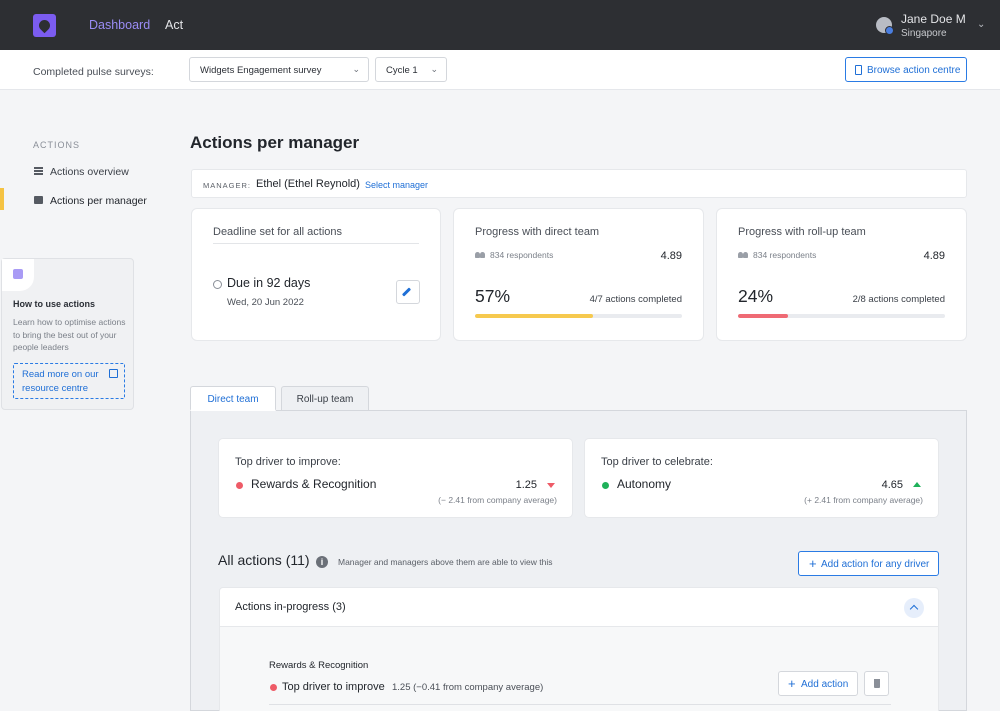 The image size is (1000, 711). I want to click on add-action-for-any-driver-button: + Add action for any driver, so click(868, 563).